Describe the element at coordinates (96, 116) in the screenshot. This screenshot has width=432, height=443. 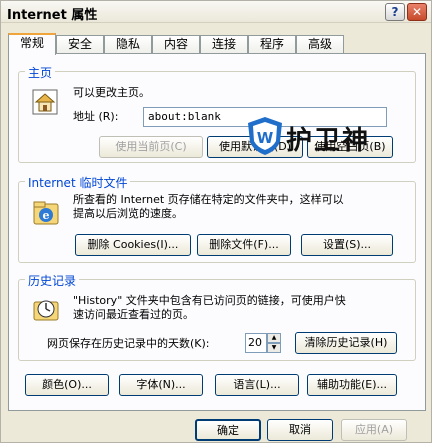
I see `address-label: 地址 (R):` at that location.